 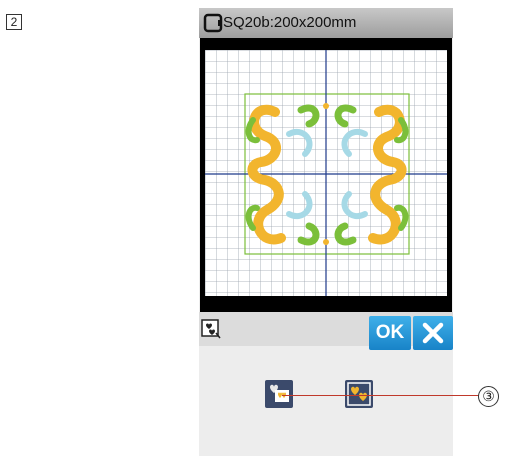 I want to click on title-bar: SQ20b:200x200mm, so click(x=326, y=23).